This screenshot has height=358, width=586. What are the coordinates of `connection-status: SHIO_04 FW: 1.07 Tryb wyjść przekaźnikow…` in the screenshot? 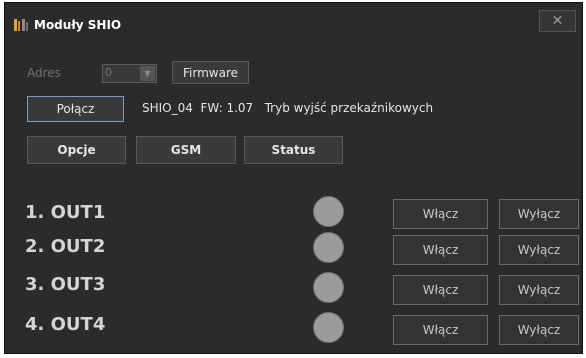 It's located at (288, 108).